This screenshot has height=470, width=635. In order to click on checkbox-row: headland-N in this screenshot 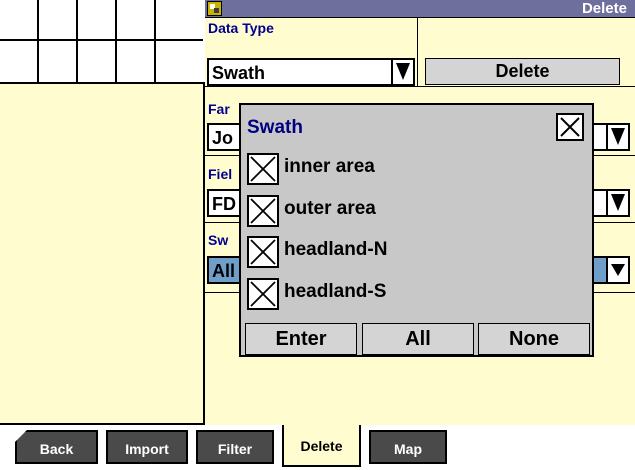, I will do `click(397, 252)`.